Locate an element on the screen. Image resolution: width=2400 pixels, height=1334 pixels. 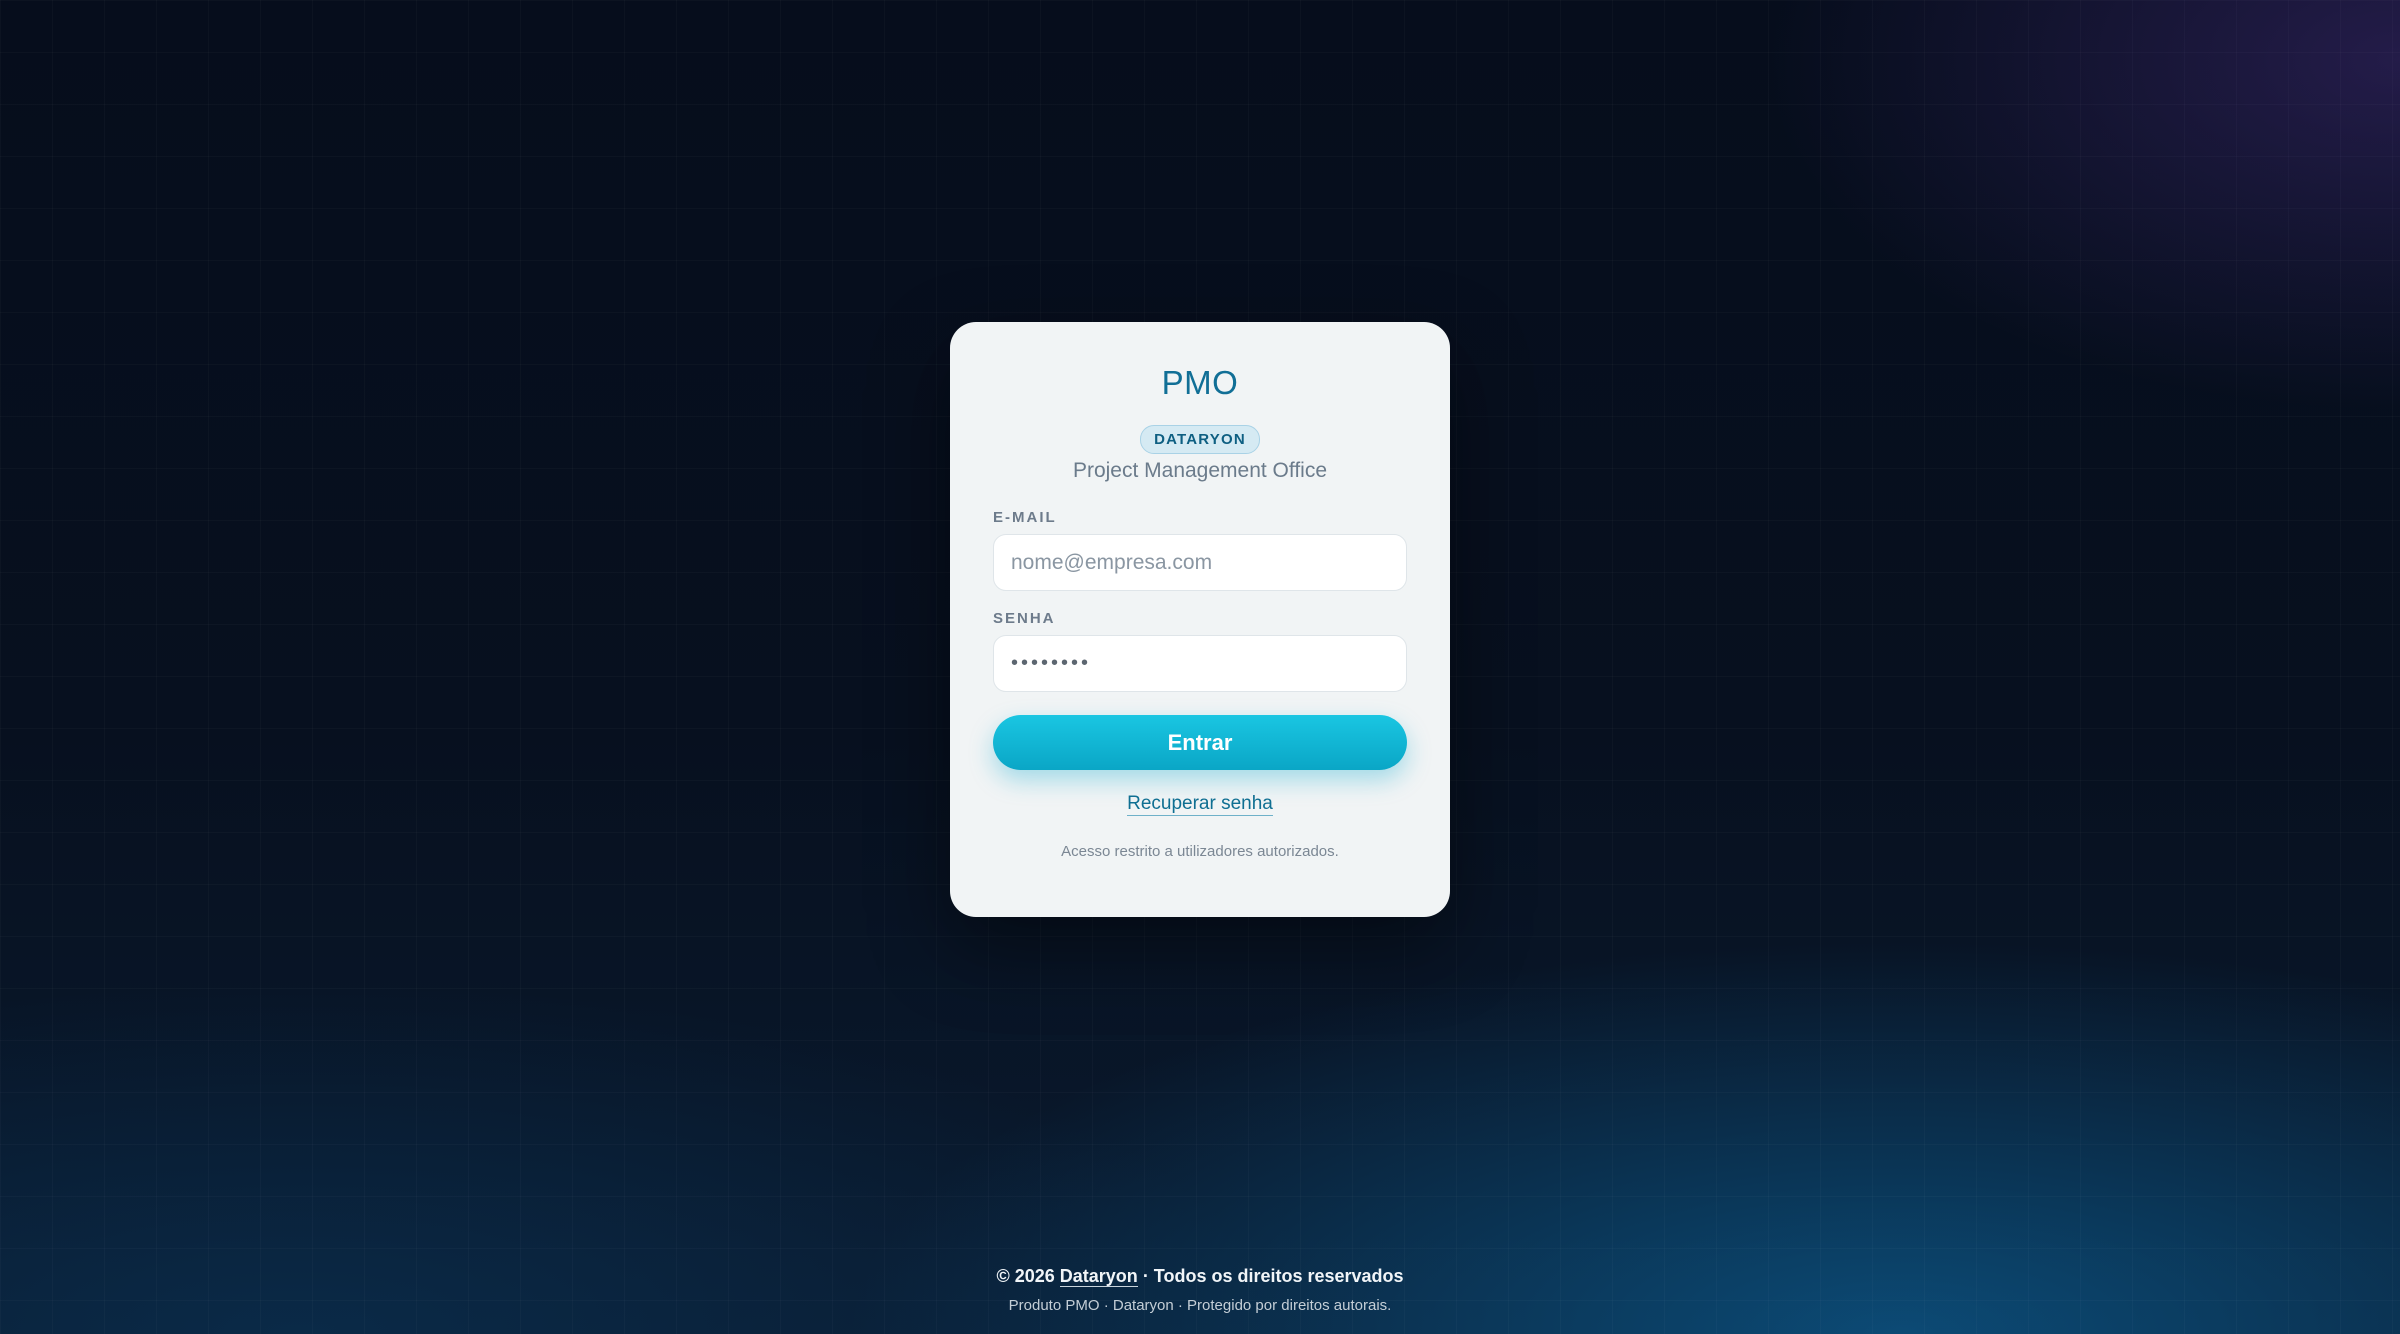
password-label: SENHA is located at coordinates (1024, 618).